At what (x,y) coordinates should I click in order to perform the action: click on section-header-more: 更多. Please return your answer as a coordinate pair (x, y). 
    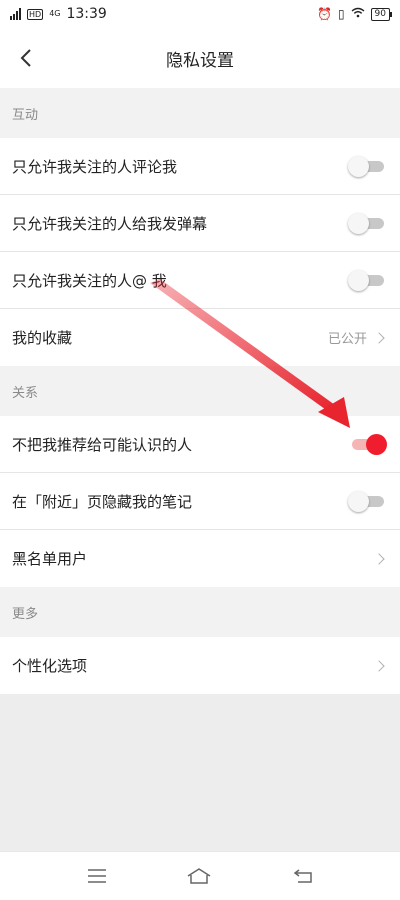
    Looking at the image, I should click on (200, 612).